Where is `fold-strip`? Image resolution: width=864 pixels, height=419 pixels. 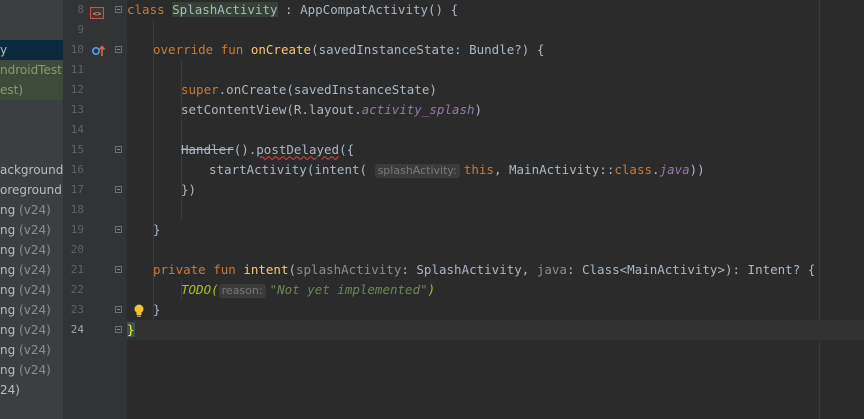 fold-strip is located at coordinates (119, 209).